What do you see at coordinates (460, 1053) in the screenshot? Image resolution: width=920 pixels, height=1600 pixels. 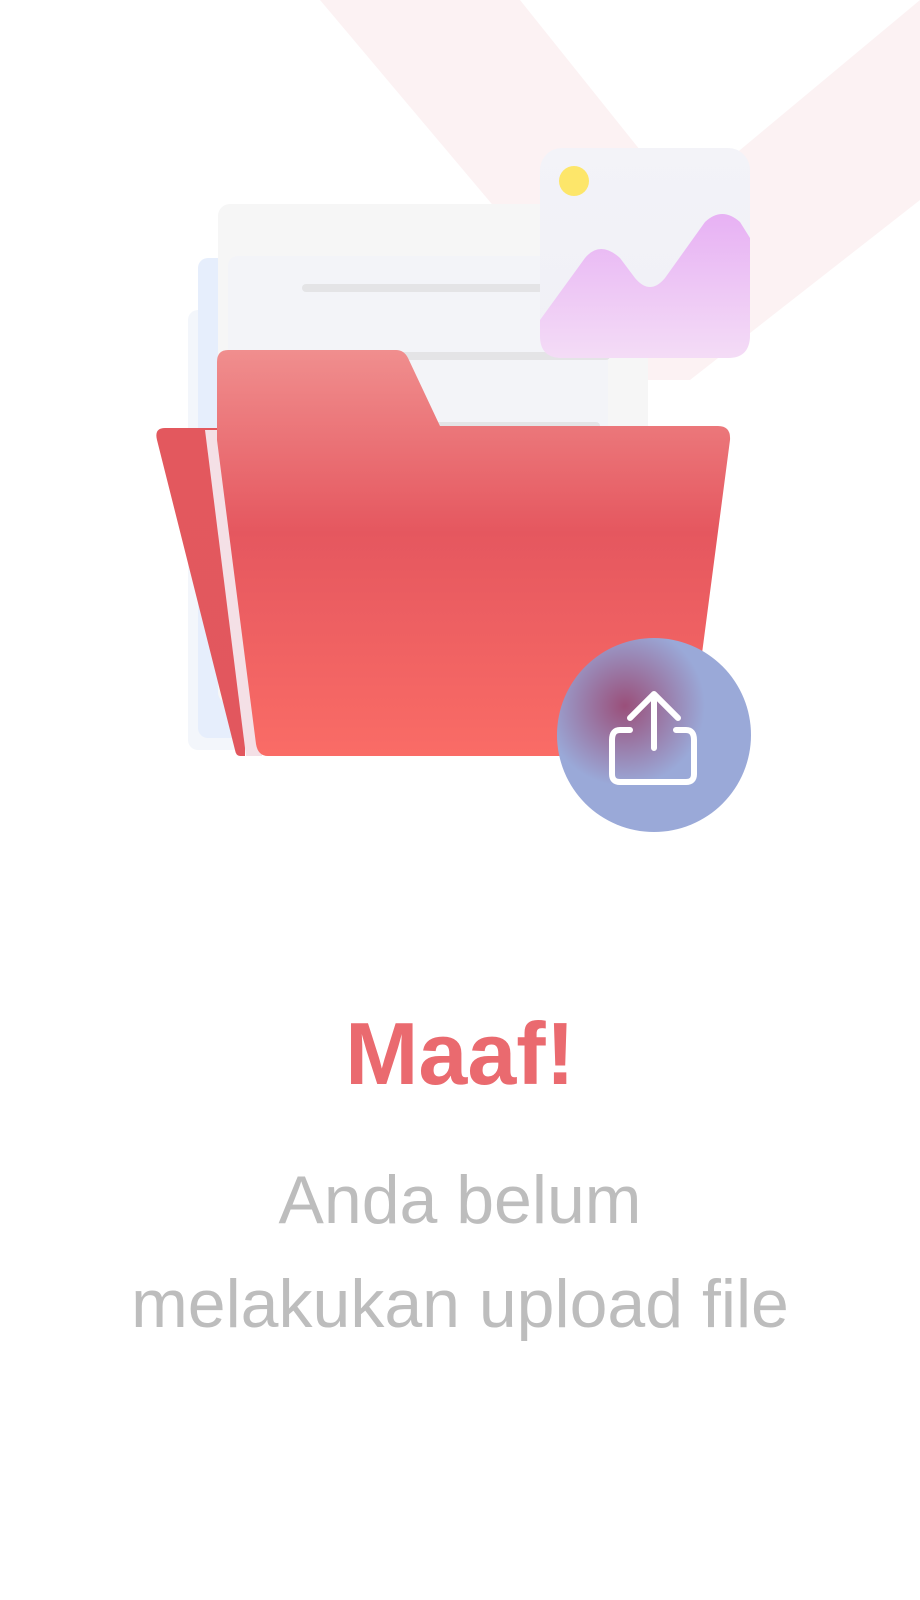 I see `empty-state-title: Maaf!` at bounding box center [460, 1053].